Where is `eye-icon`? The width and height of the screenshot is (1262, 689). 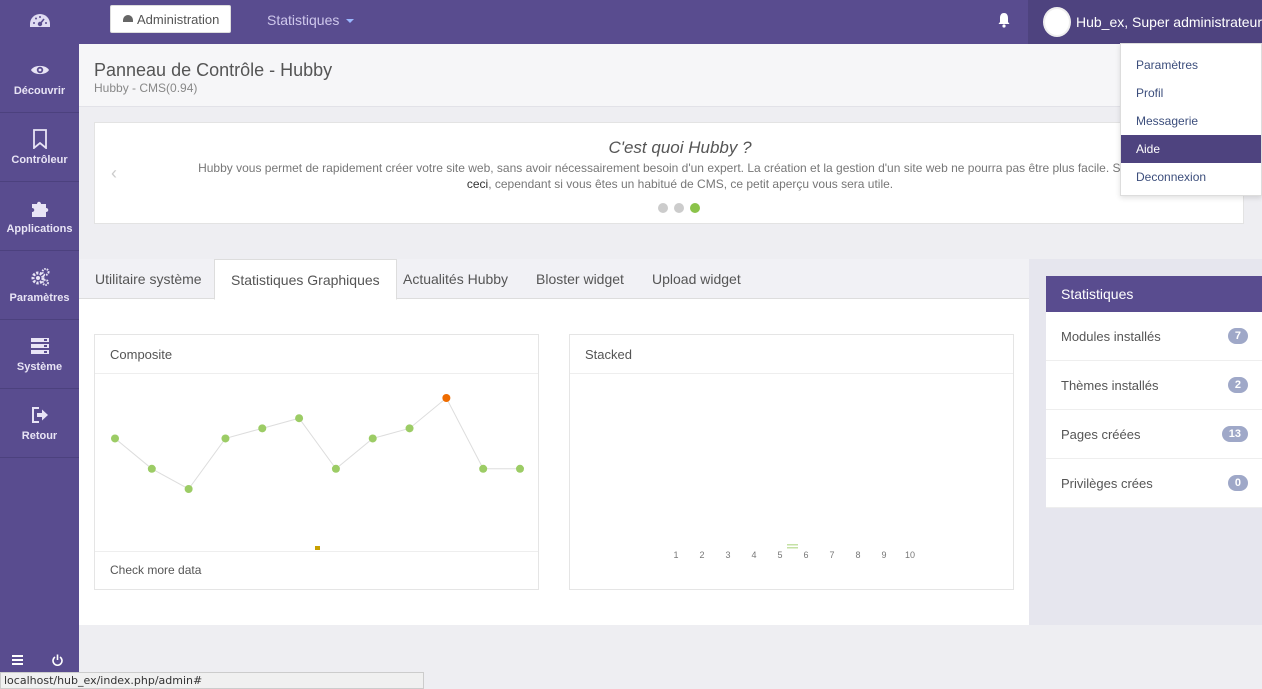 eye-icon is located at coordinates (39, 69).